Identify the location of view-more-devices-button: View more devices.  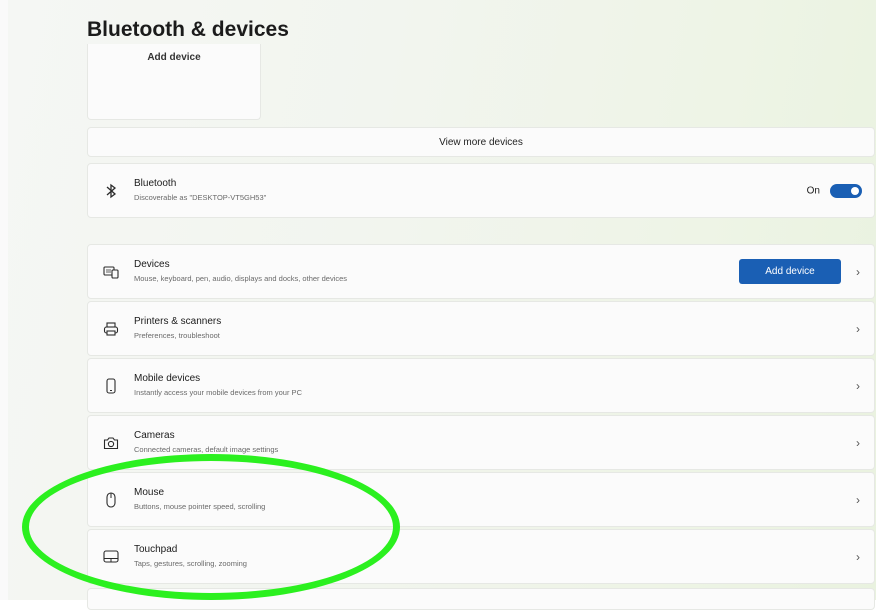
(481, 142).